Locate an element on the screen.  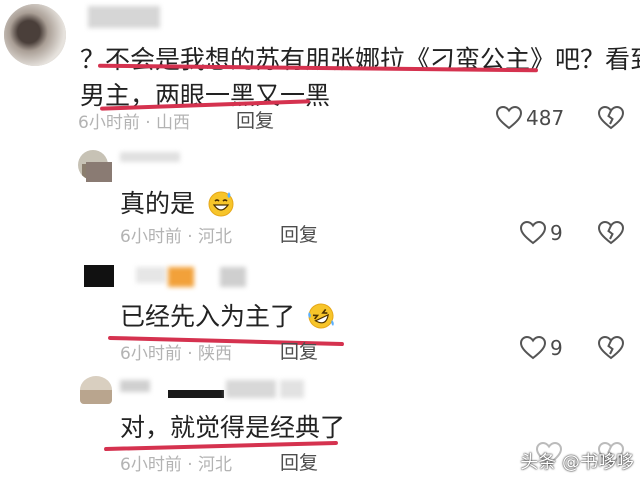
watermark: 头条 @书哆哆 is located at coordinates (577, 462).